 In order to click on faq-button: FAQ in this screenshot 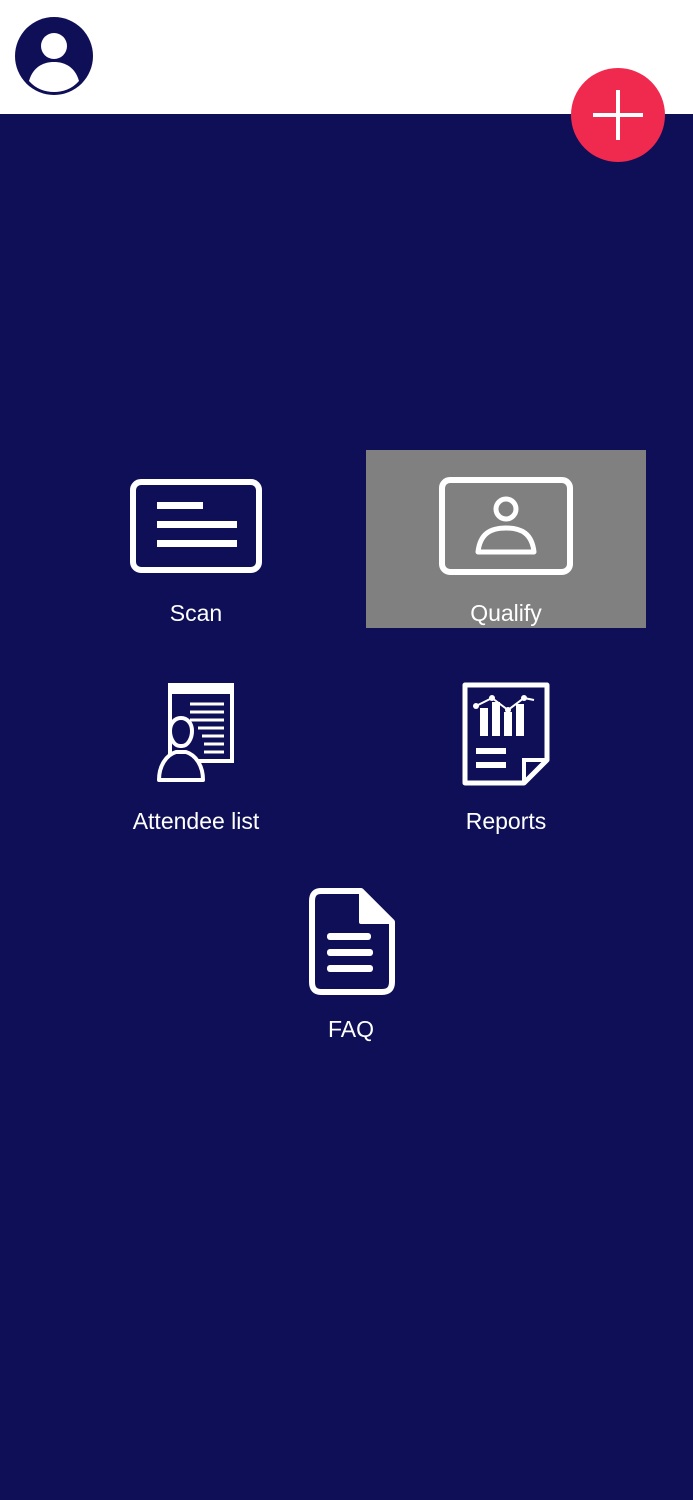, I will do `click(351, 958)`.